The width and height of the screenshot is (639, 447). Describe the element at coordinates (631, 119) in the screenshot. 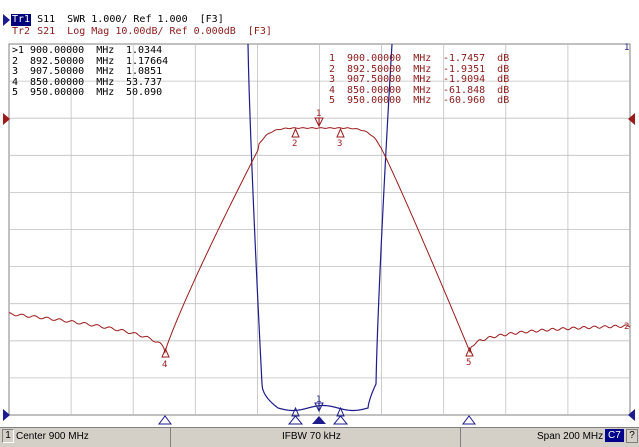

I see `ref-arrow-right-tr2` at that location.